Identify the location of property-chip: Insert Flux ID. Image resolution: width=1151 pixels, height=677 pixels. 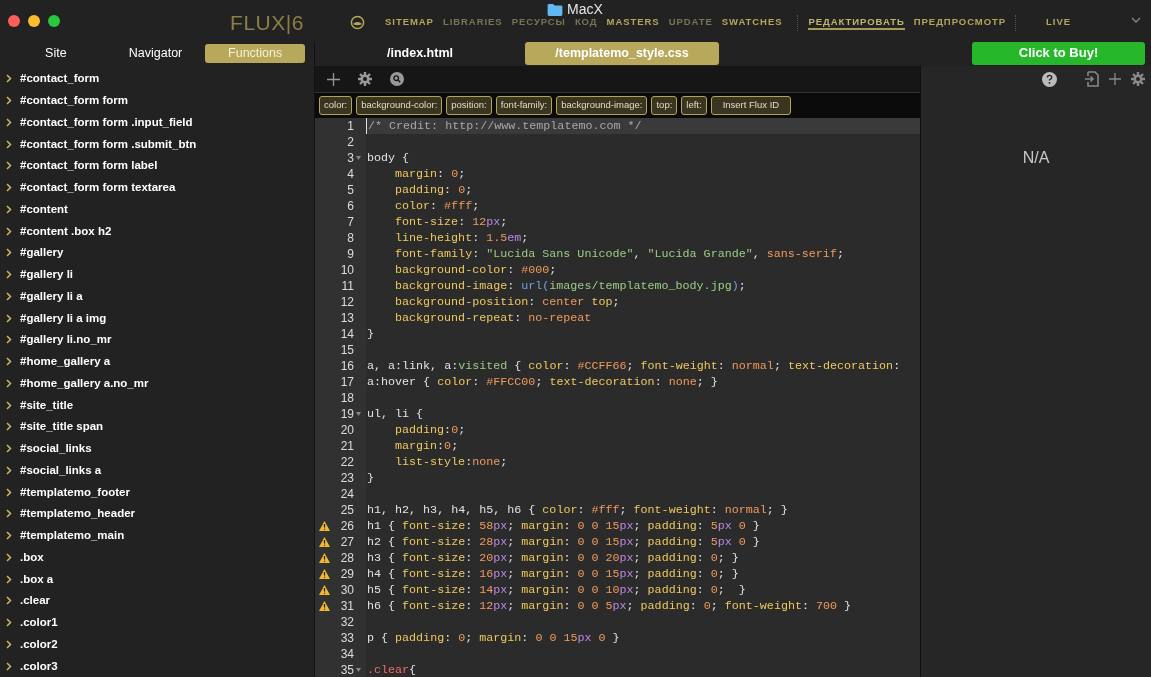
(751, 105).